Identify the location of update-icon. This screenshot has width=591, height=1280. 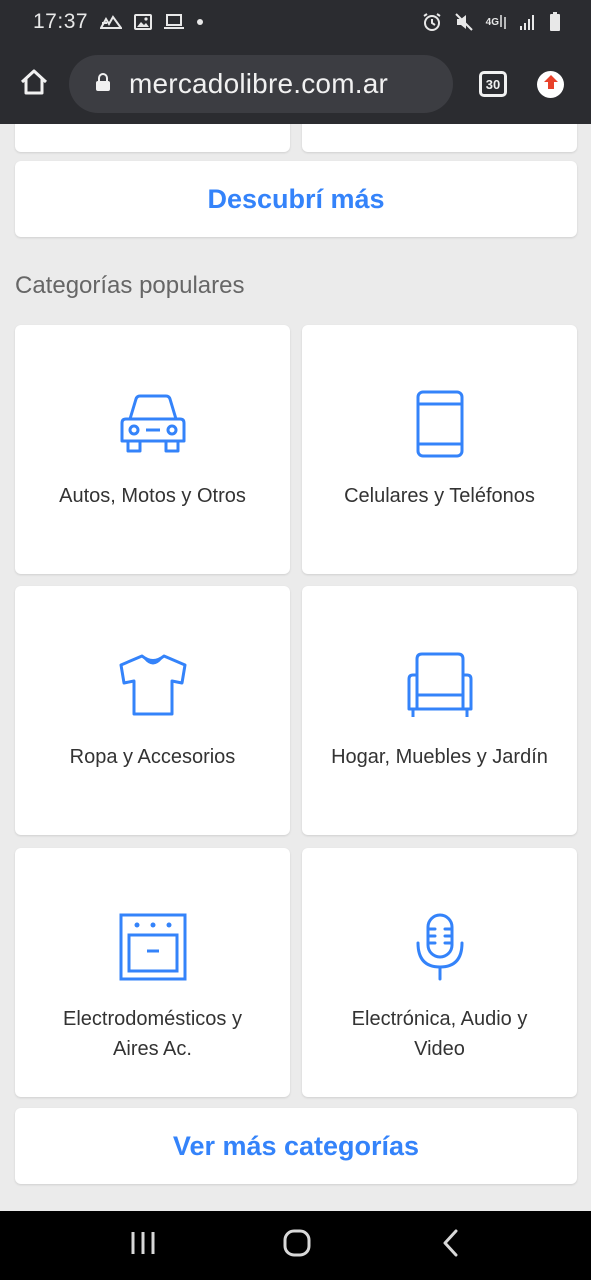
(551, 84).